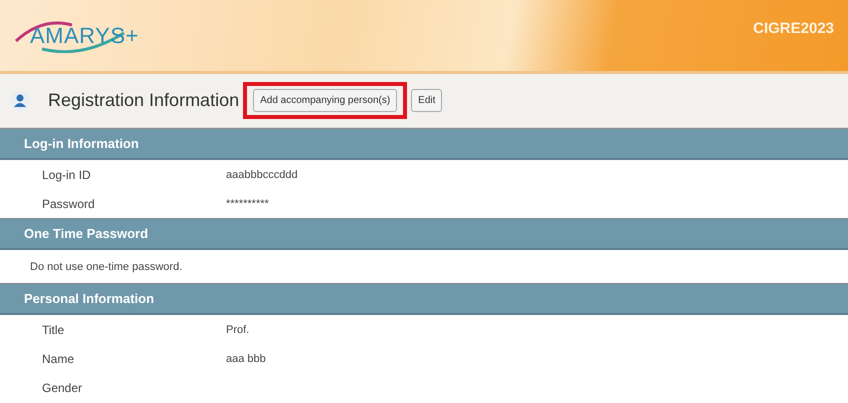 This screenshot has height=403, width=848. What do you see at coordinates (424, 234) in the screenshot?
I see `section-header: One Time Password` at bounding box center [424, 234].